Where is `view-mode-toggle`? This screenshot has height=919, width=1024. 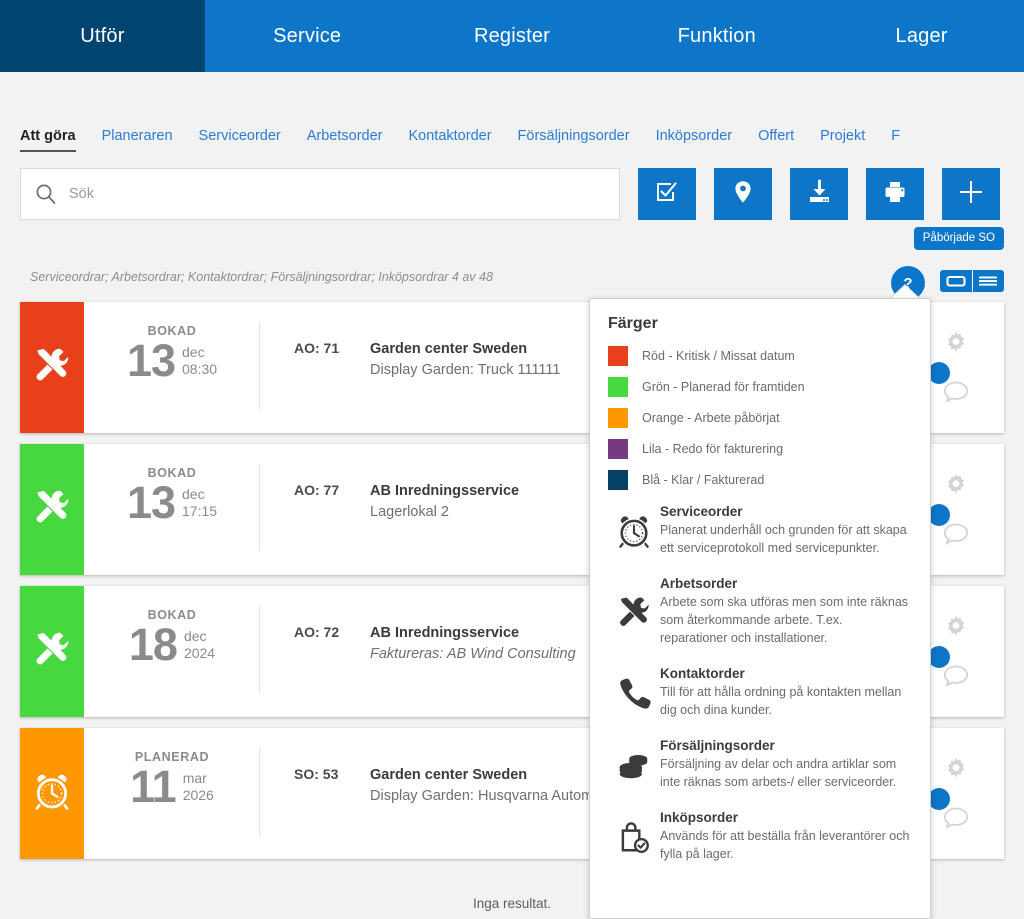
view-mode-toggle is located at coordinates (972, 281).